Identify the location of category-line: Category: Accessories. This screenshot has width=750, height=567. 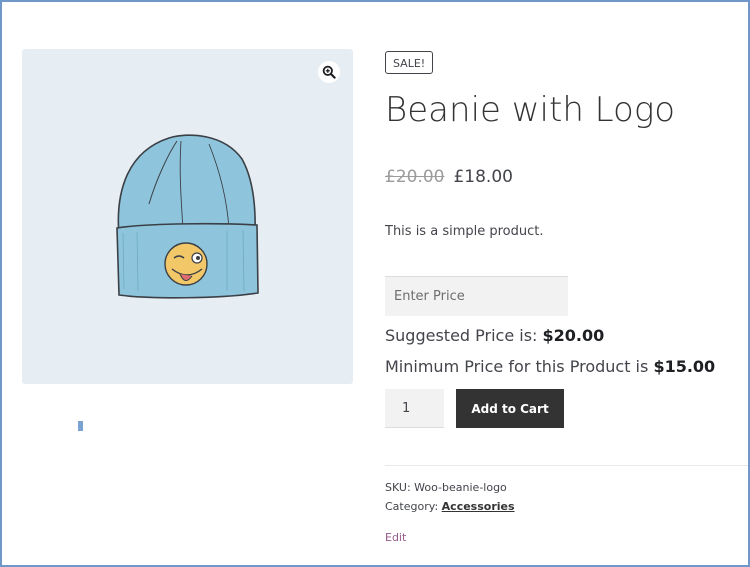
(450, 507).